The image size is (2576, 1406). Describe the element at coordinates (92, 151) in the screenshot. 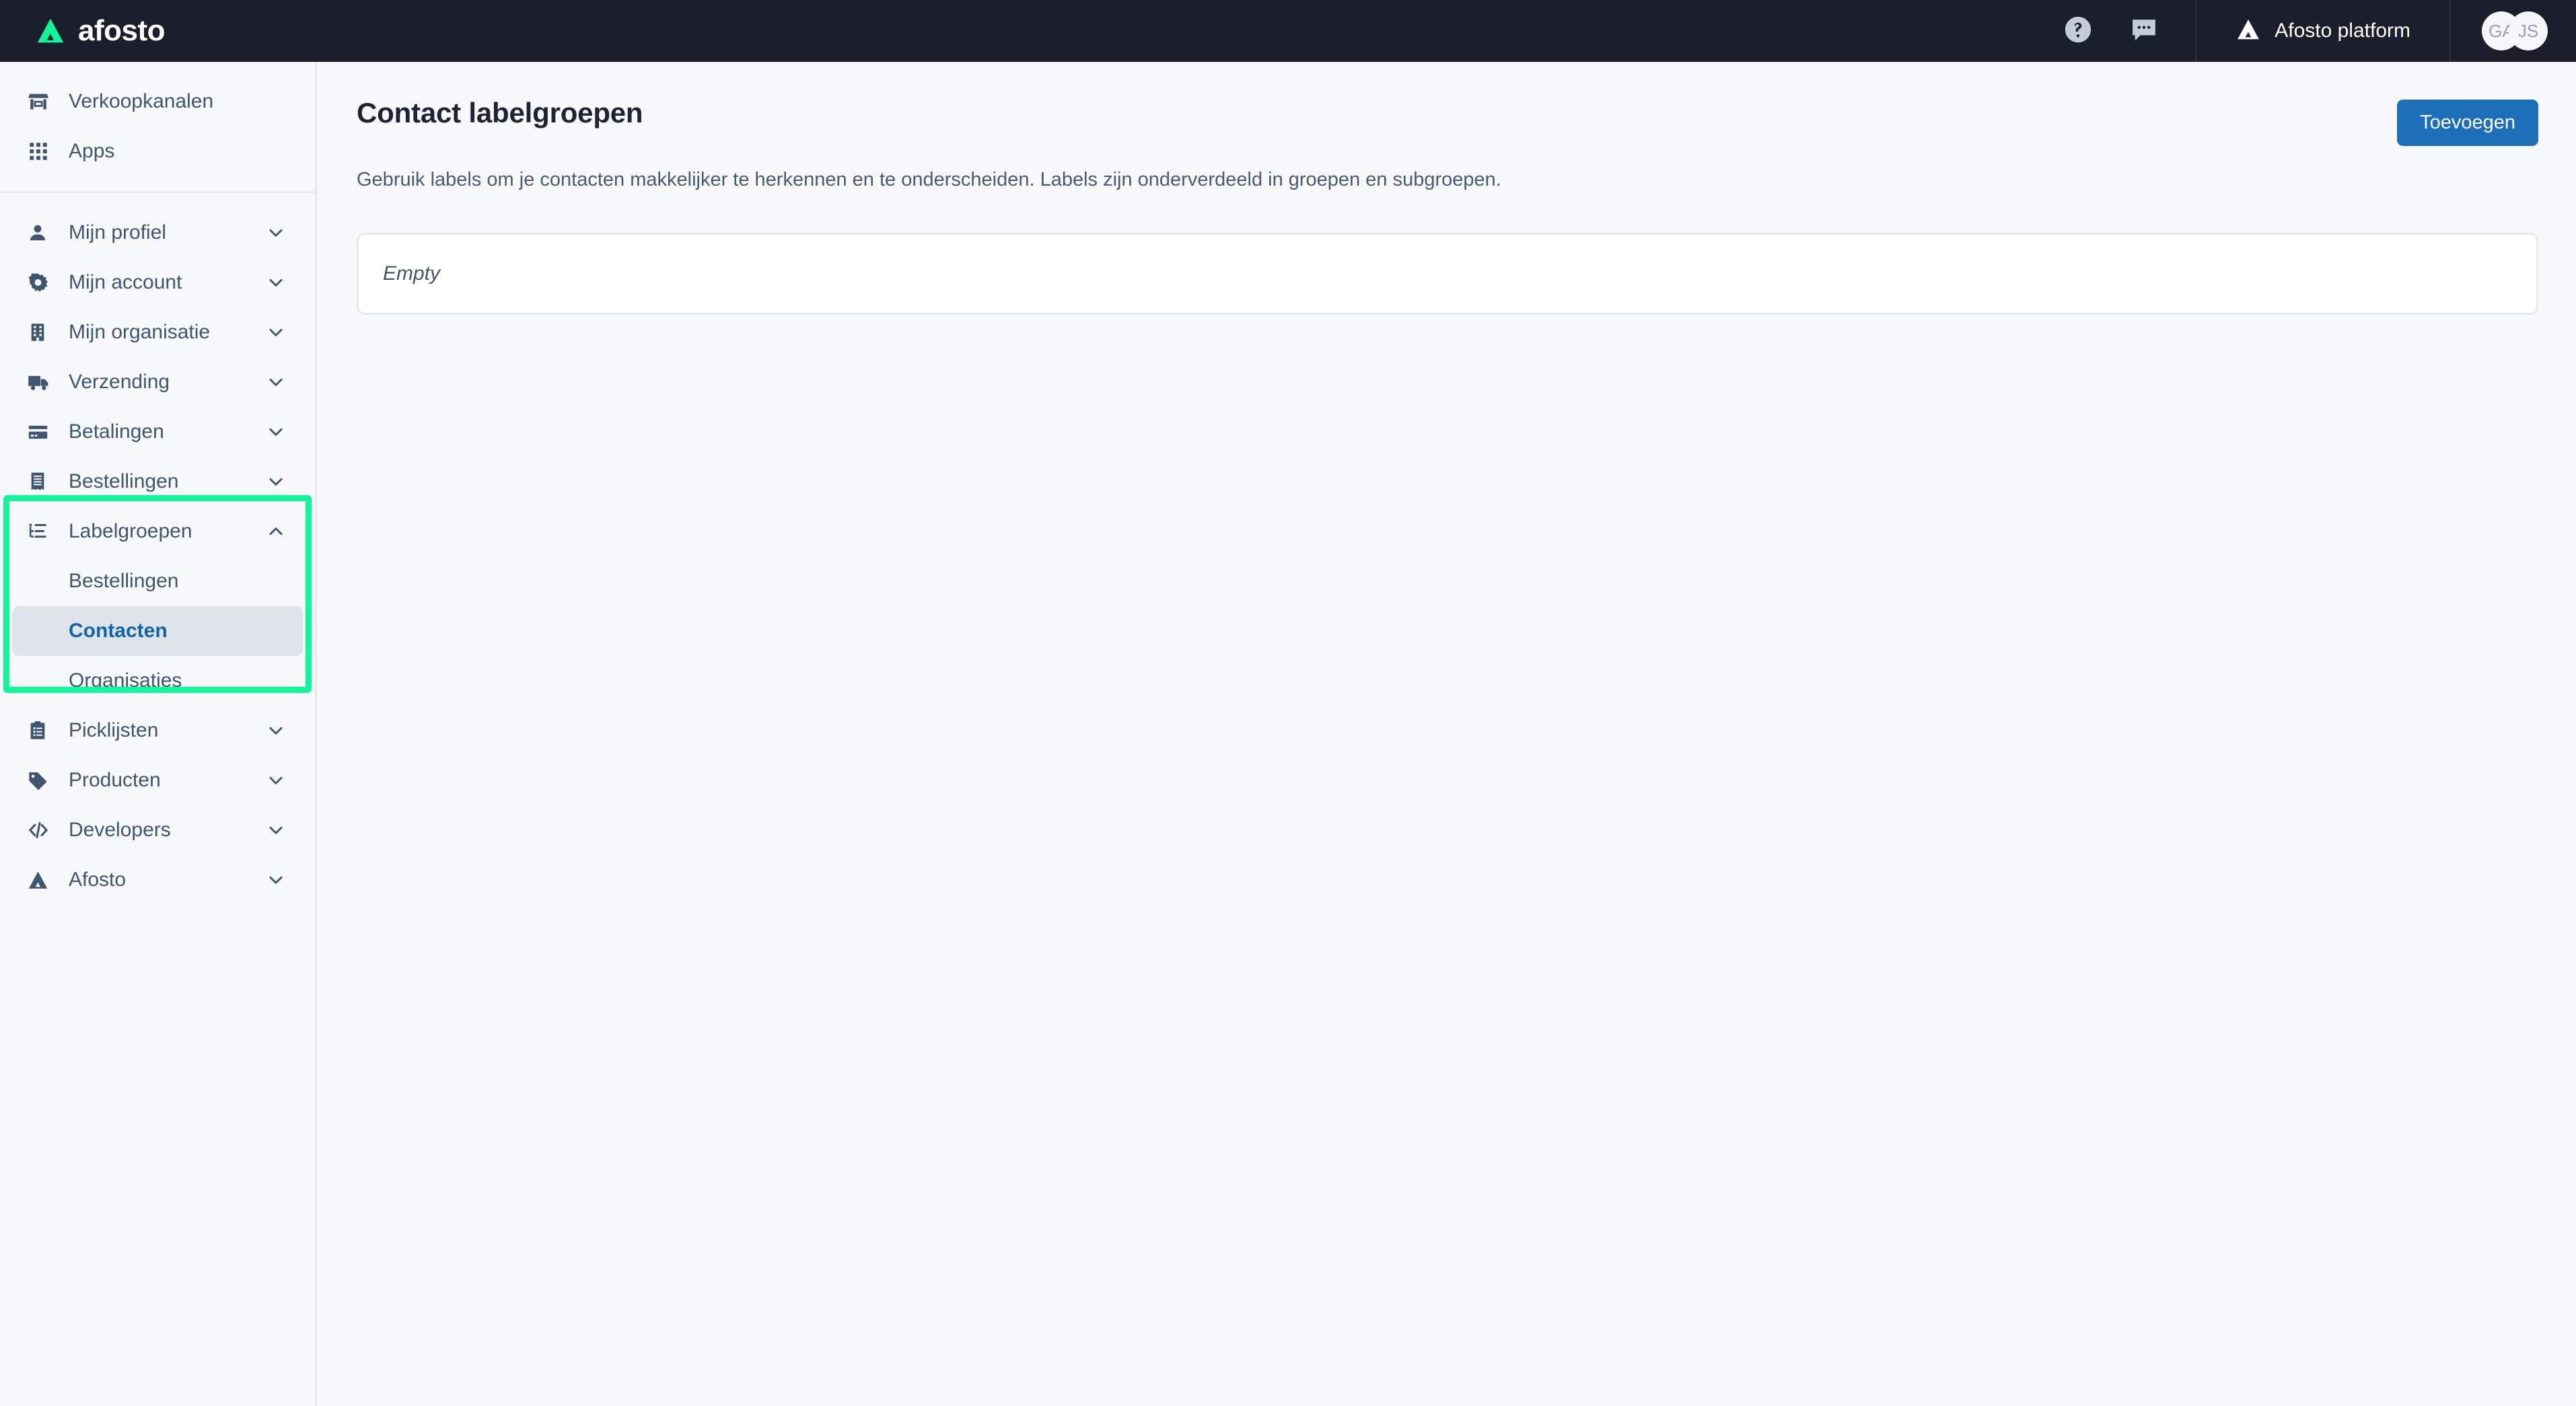

I see `sidebar-item-label: Apps` at that location.